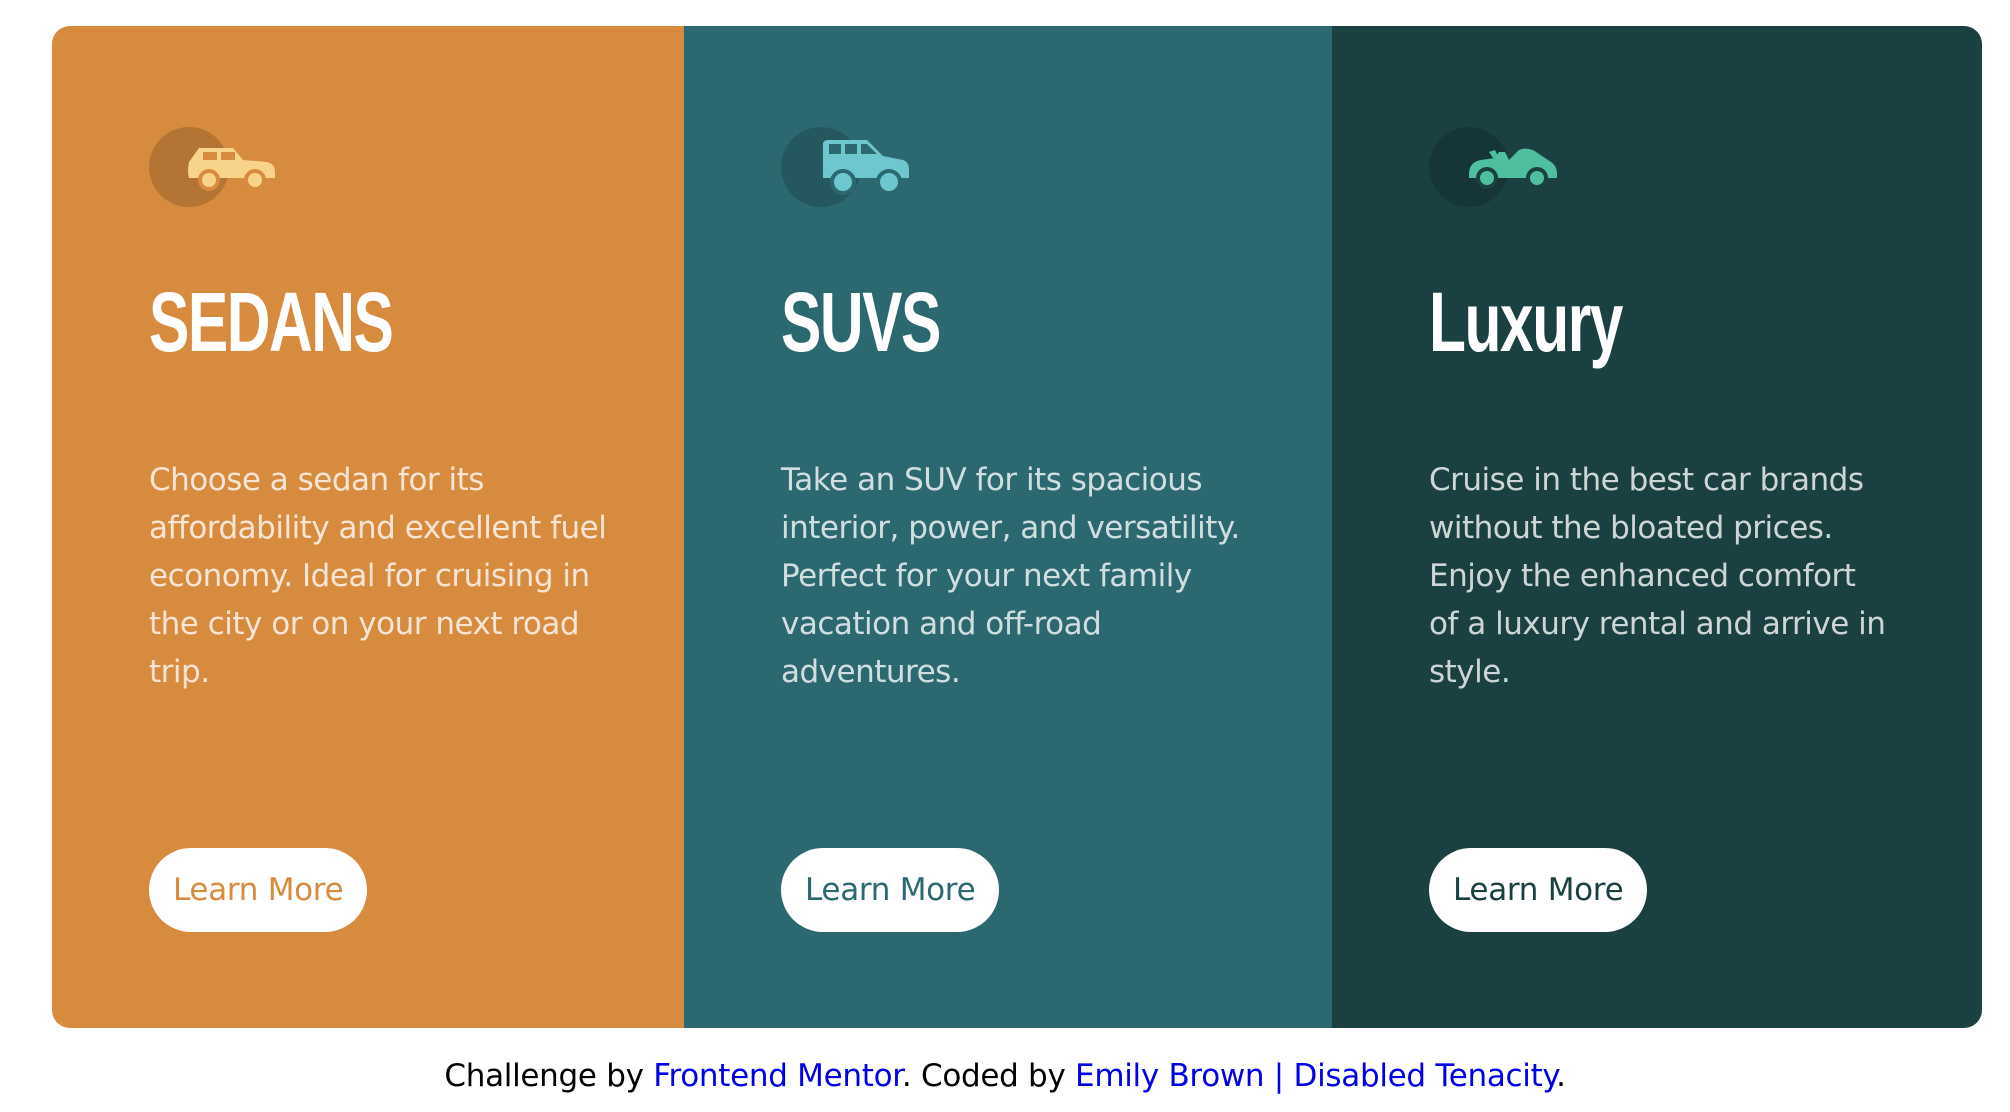  What do you see at coordinates (890, 890) in the screenshot?
I see `learn-more-button-suvs: Learn More` at bounding box center [890, 890].